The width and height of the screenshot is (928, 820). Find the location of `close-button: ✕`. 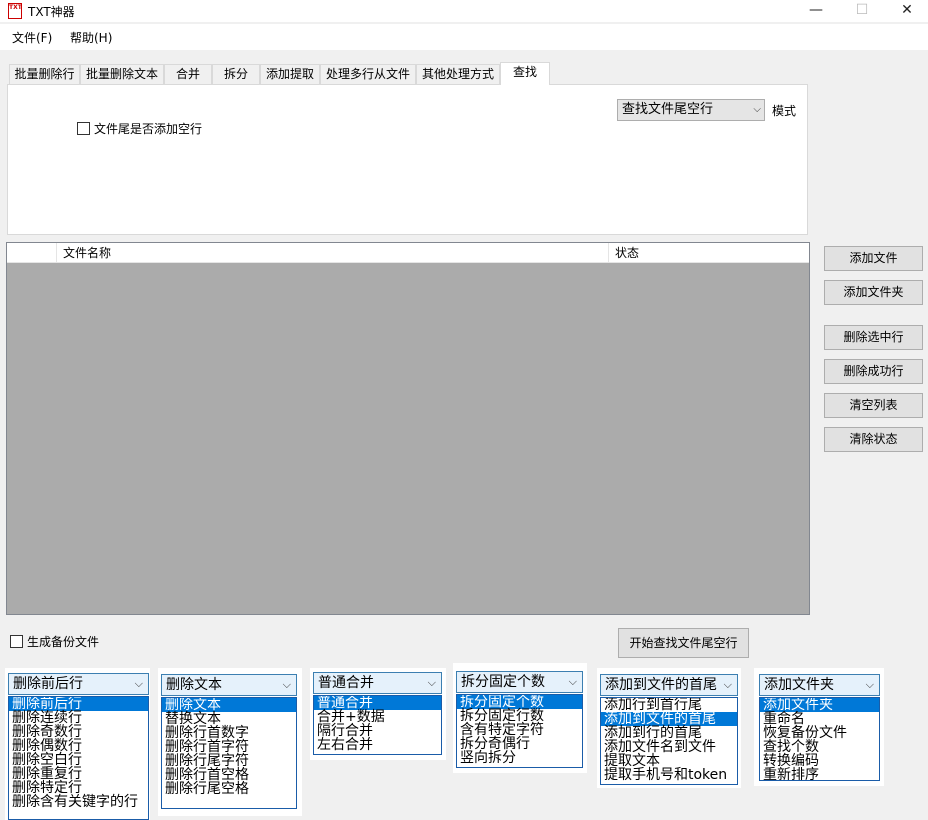

close-button: ✕ is located at coordinates (906, 11).